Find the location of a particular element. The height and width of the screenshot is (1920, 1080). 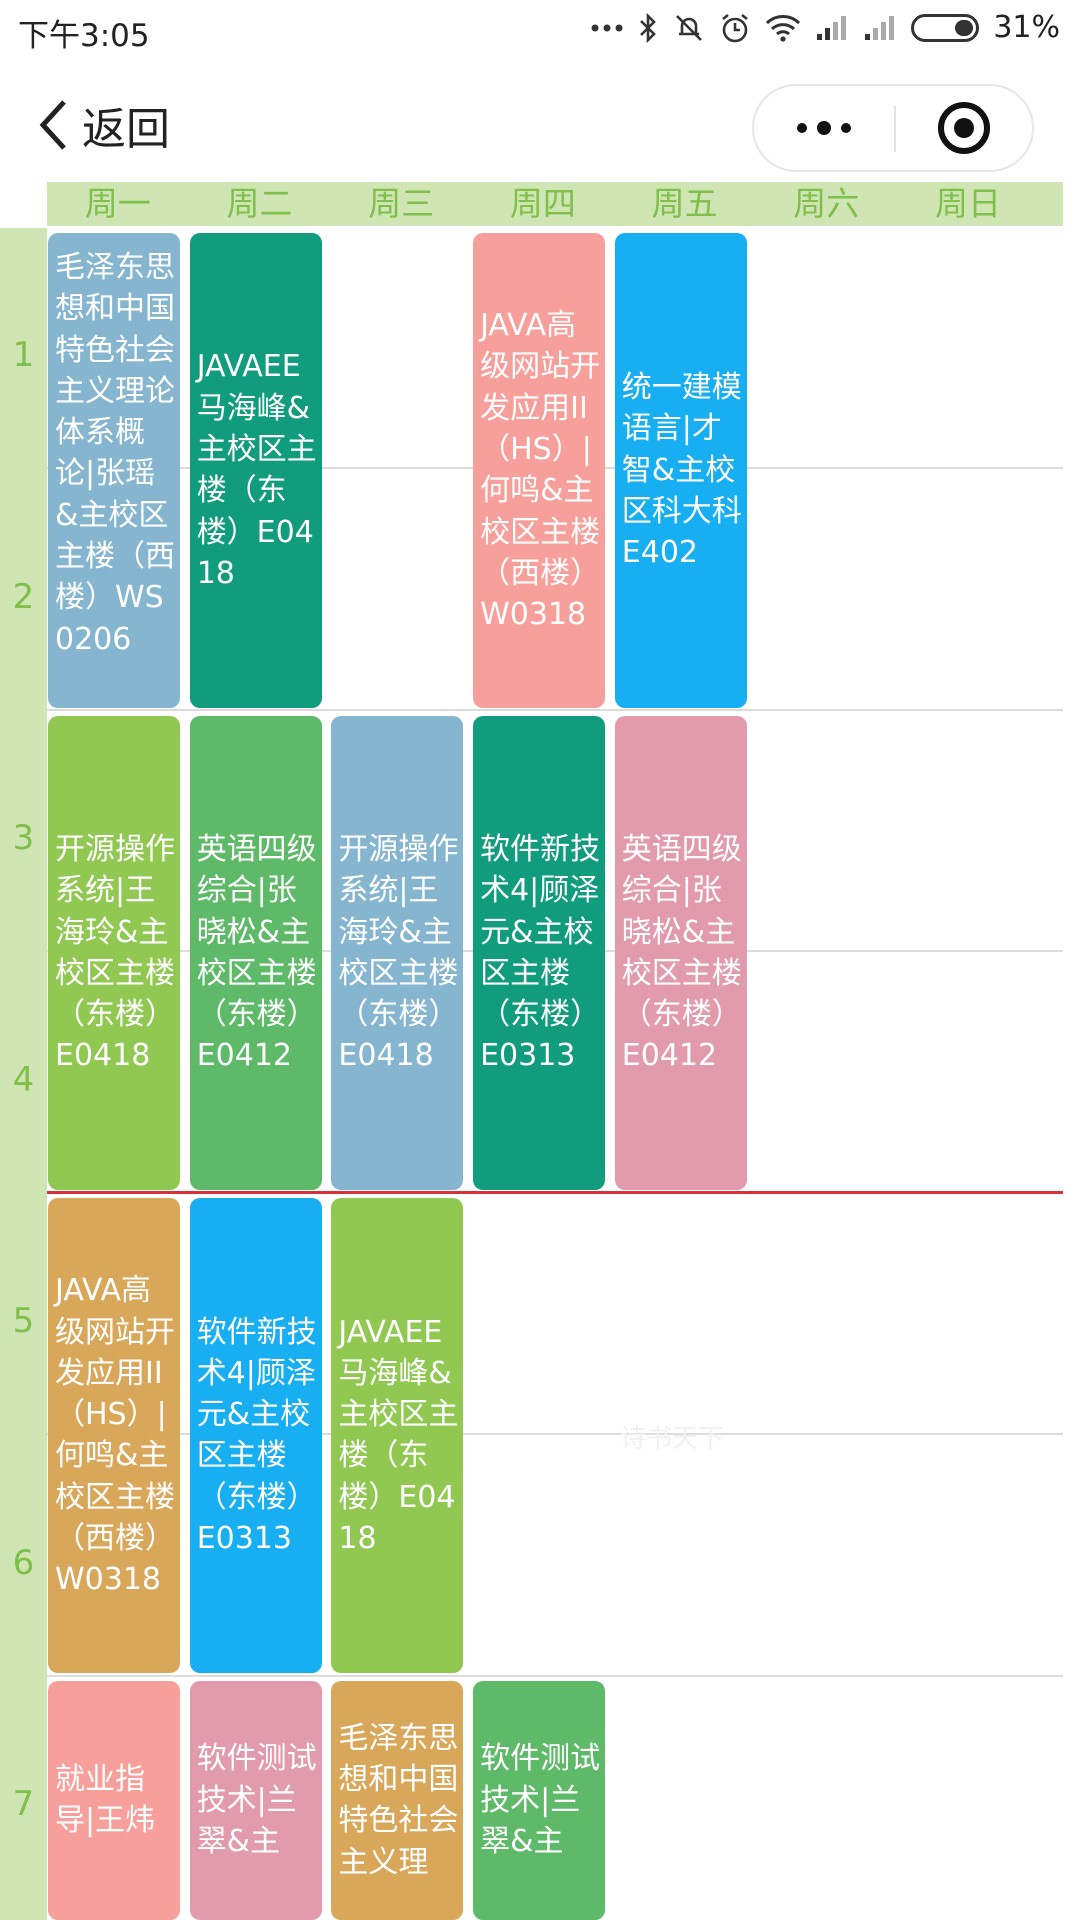

target-close-icon is located at coordinates (964, 128).